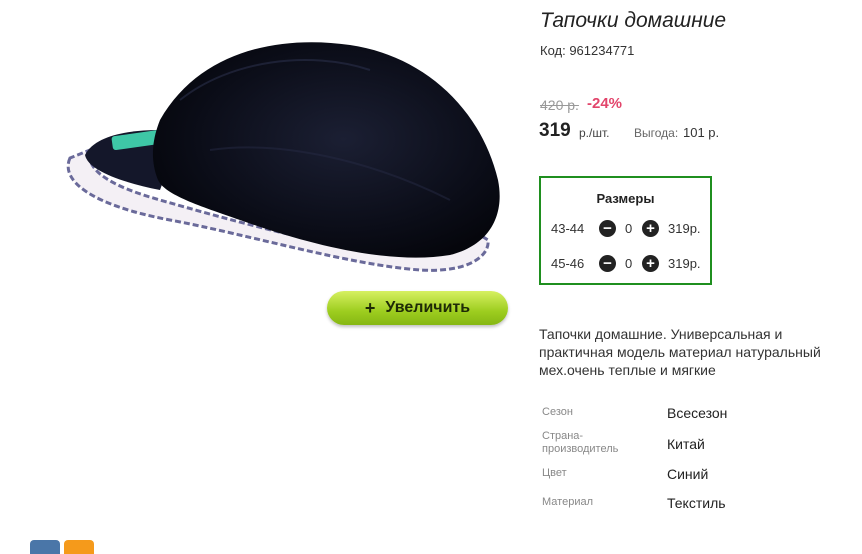 The image size is (862, 554). What do you see at coordinates (686, 444) in the screenshot?
I see `spec-value: Китай` at bounding box center [686, 444].